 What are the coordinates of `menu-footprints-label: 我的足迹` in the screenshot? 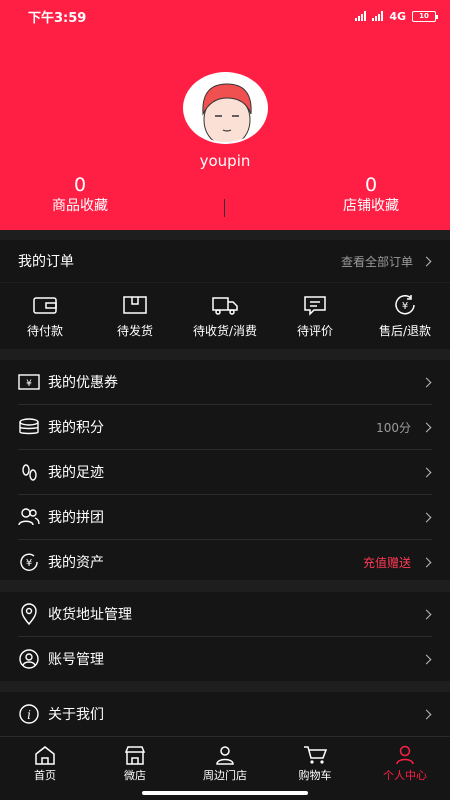 It's located at (76, 473).